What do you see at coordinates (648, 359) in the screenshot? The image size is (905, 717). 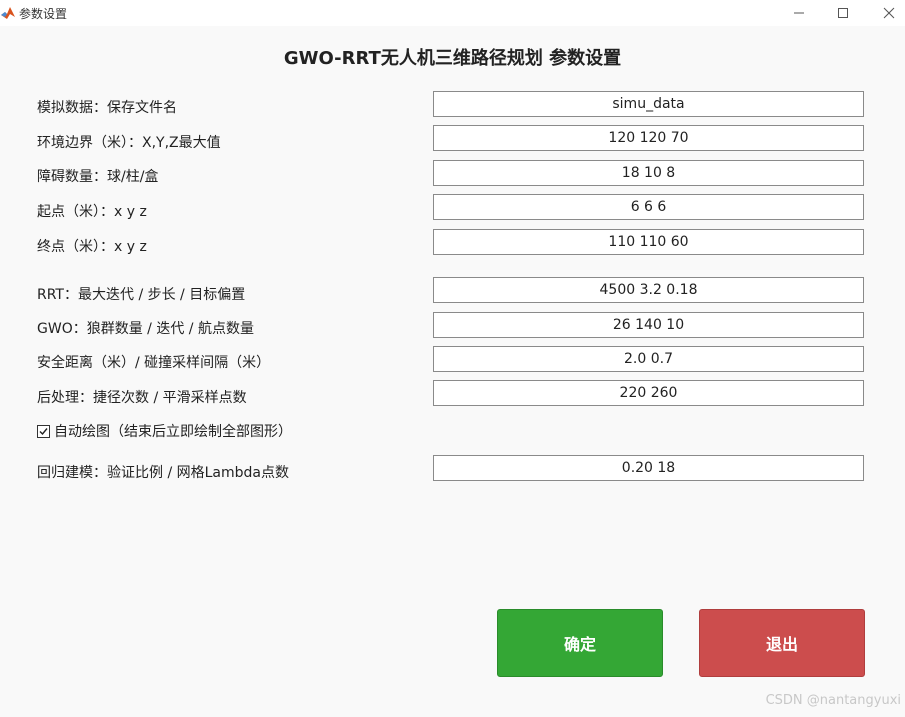 I see `safety-distance-input` at bounding box center [648, 359].